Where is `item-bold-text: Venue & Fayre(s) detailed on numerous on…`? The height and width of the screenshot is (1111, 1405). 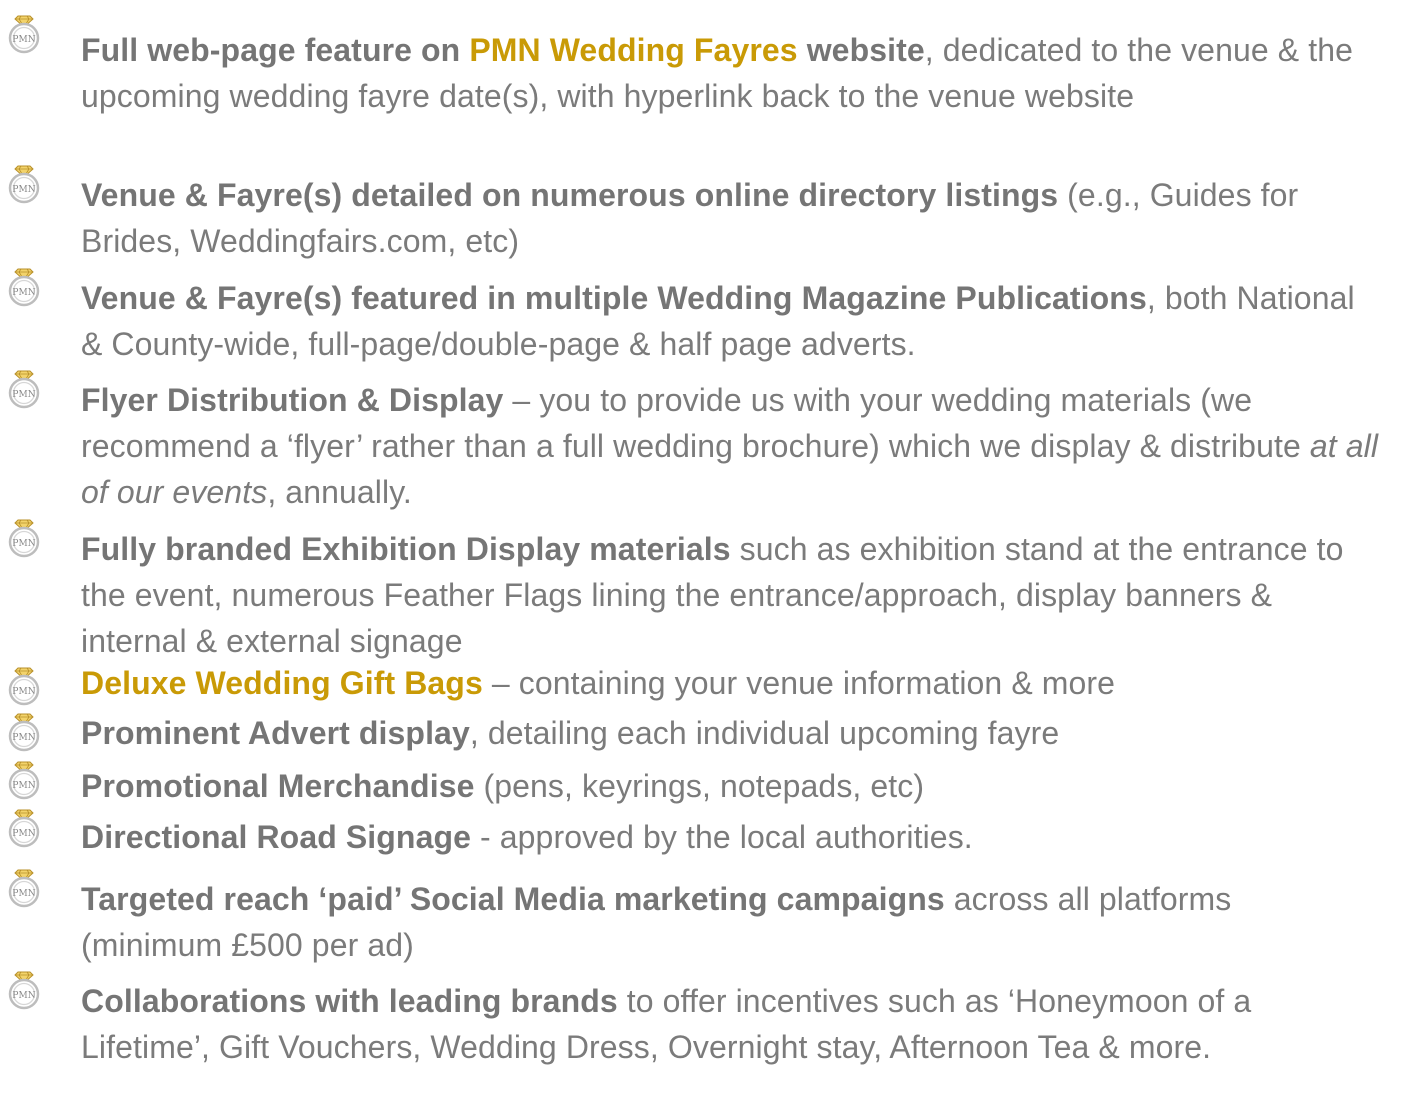
item-bold-text: Venue & Fayre(s) detailed on numerous on… is located at coordinates (570, 195).